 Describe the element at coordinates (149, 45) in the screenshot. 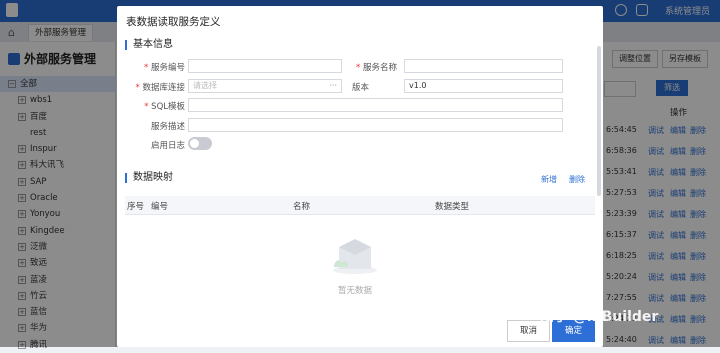

I see `basic-info-section-title: 基本信息` at that location.